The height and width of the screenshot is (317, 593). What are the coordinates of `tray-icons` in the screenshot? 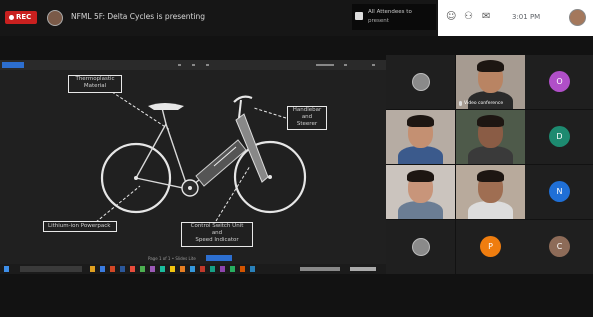 It's located at (320, 269).